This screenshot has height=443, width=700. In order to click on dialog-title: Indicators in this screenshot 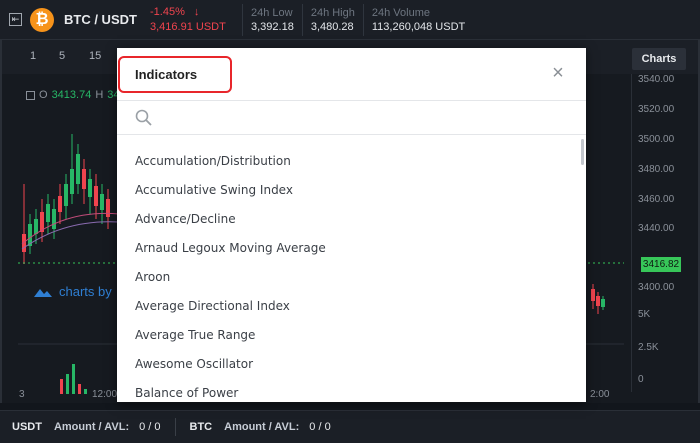, I will do `click(166, 74)`.